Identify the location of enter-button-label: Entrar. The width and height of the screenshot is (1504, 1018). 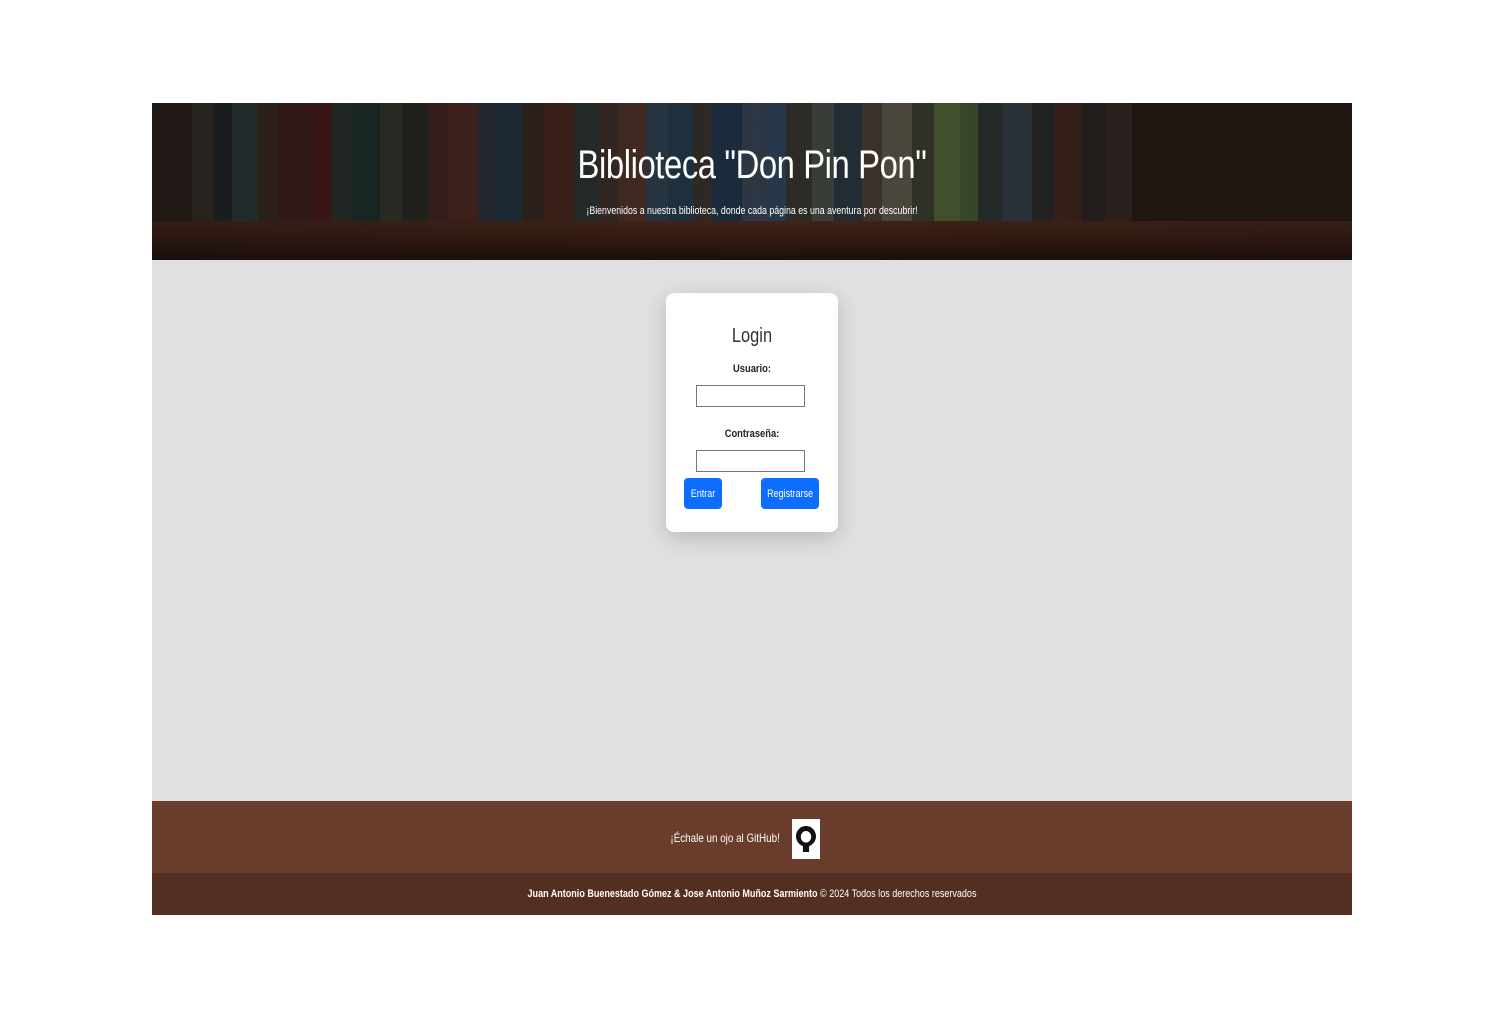
(703, 493).